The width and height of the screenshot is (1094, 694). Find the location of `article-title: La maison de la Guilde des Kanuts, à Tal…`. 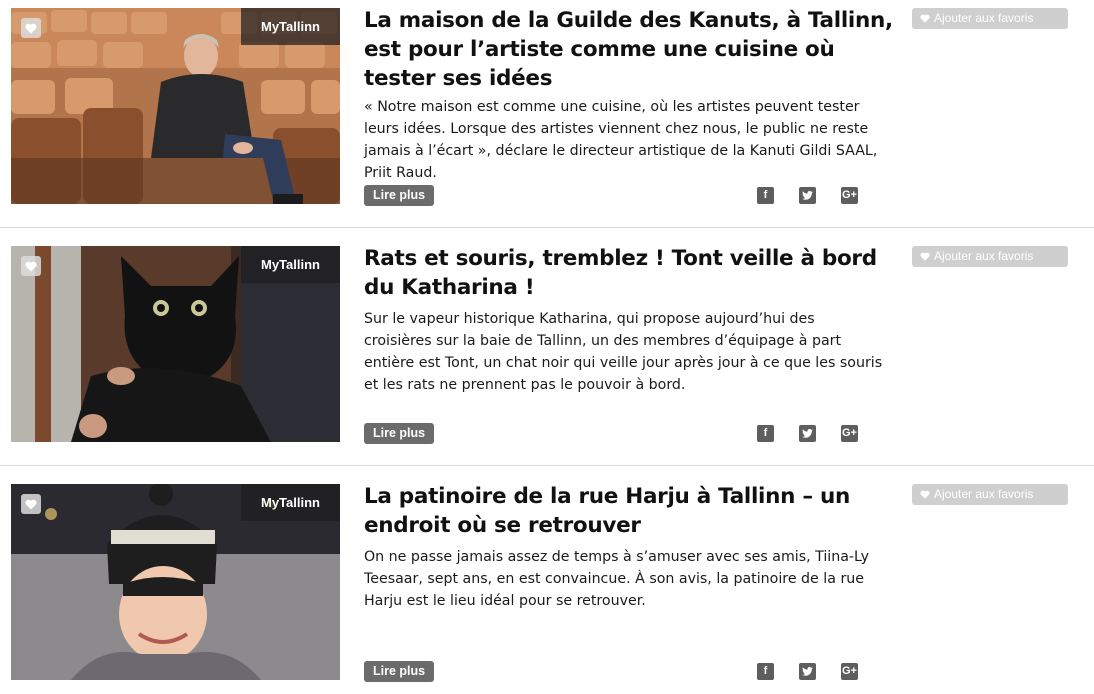

article-title: La maison de la Guilde des Kanuts, à Tal… is located at coordinates (631, 49).